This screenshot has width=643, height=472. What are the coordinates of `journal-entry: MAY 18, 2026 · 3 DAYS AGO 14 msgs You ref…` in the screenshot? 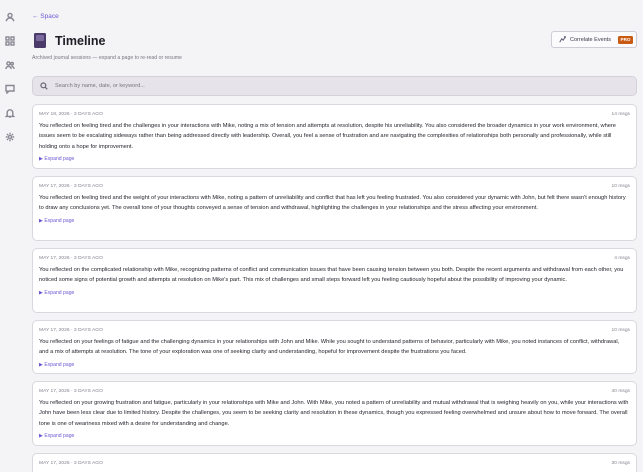 It's located at (334, 136).